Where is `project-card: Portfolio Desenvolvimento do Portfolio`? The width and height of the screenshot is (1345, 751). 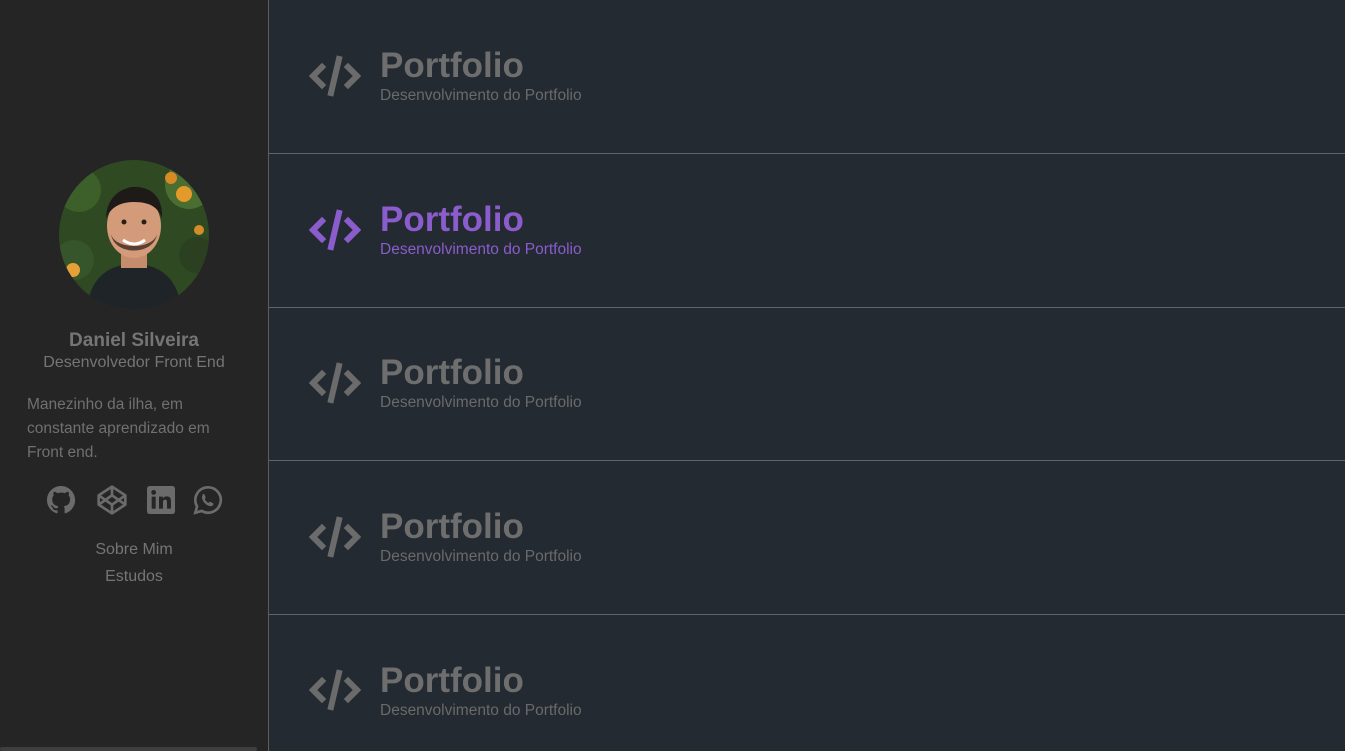
project-card: Portfolio Desenvolvimento do Portfolio is located at coordinates (807, 682).